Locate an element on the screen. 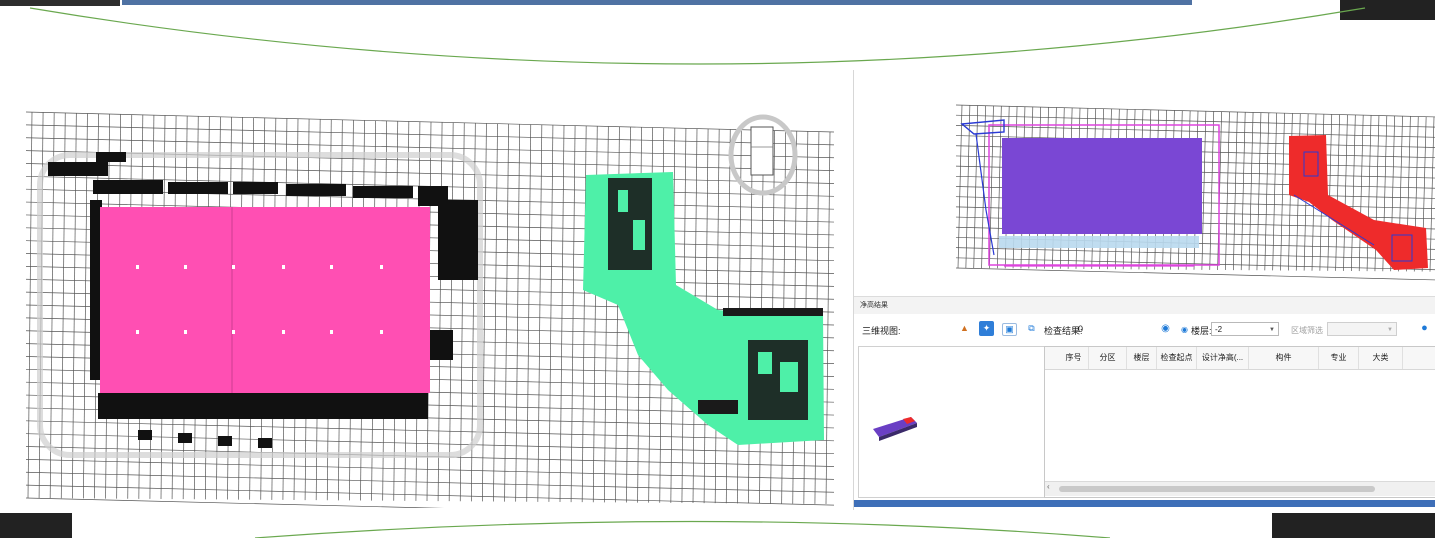 Image resolution: width=1435 pixels, height=538 pixels. floor-radio: ◉ is located at coordinates (1184, 329).